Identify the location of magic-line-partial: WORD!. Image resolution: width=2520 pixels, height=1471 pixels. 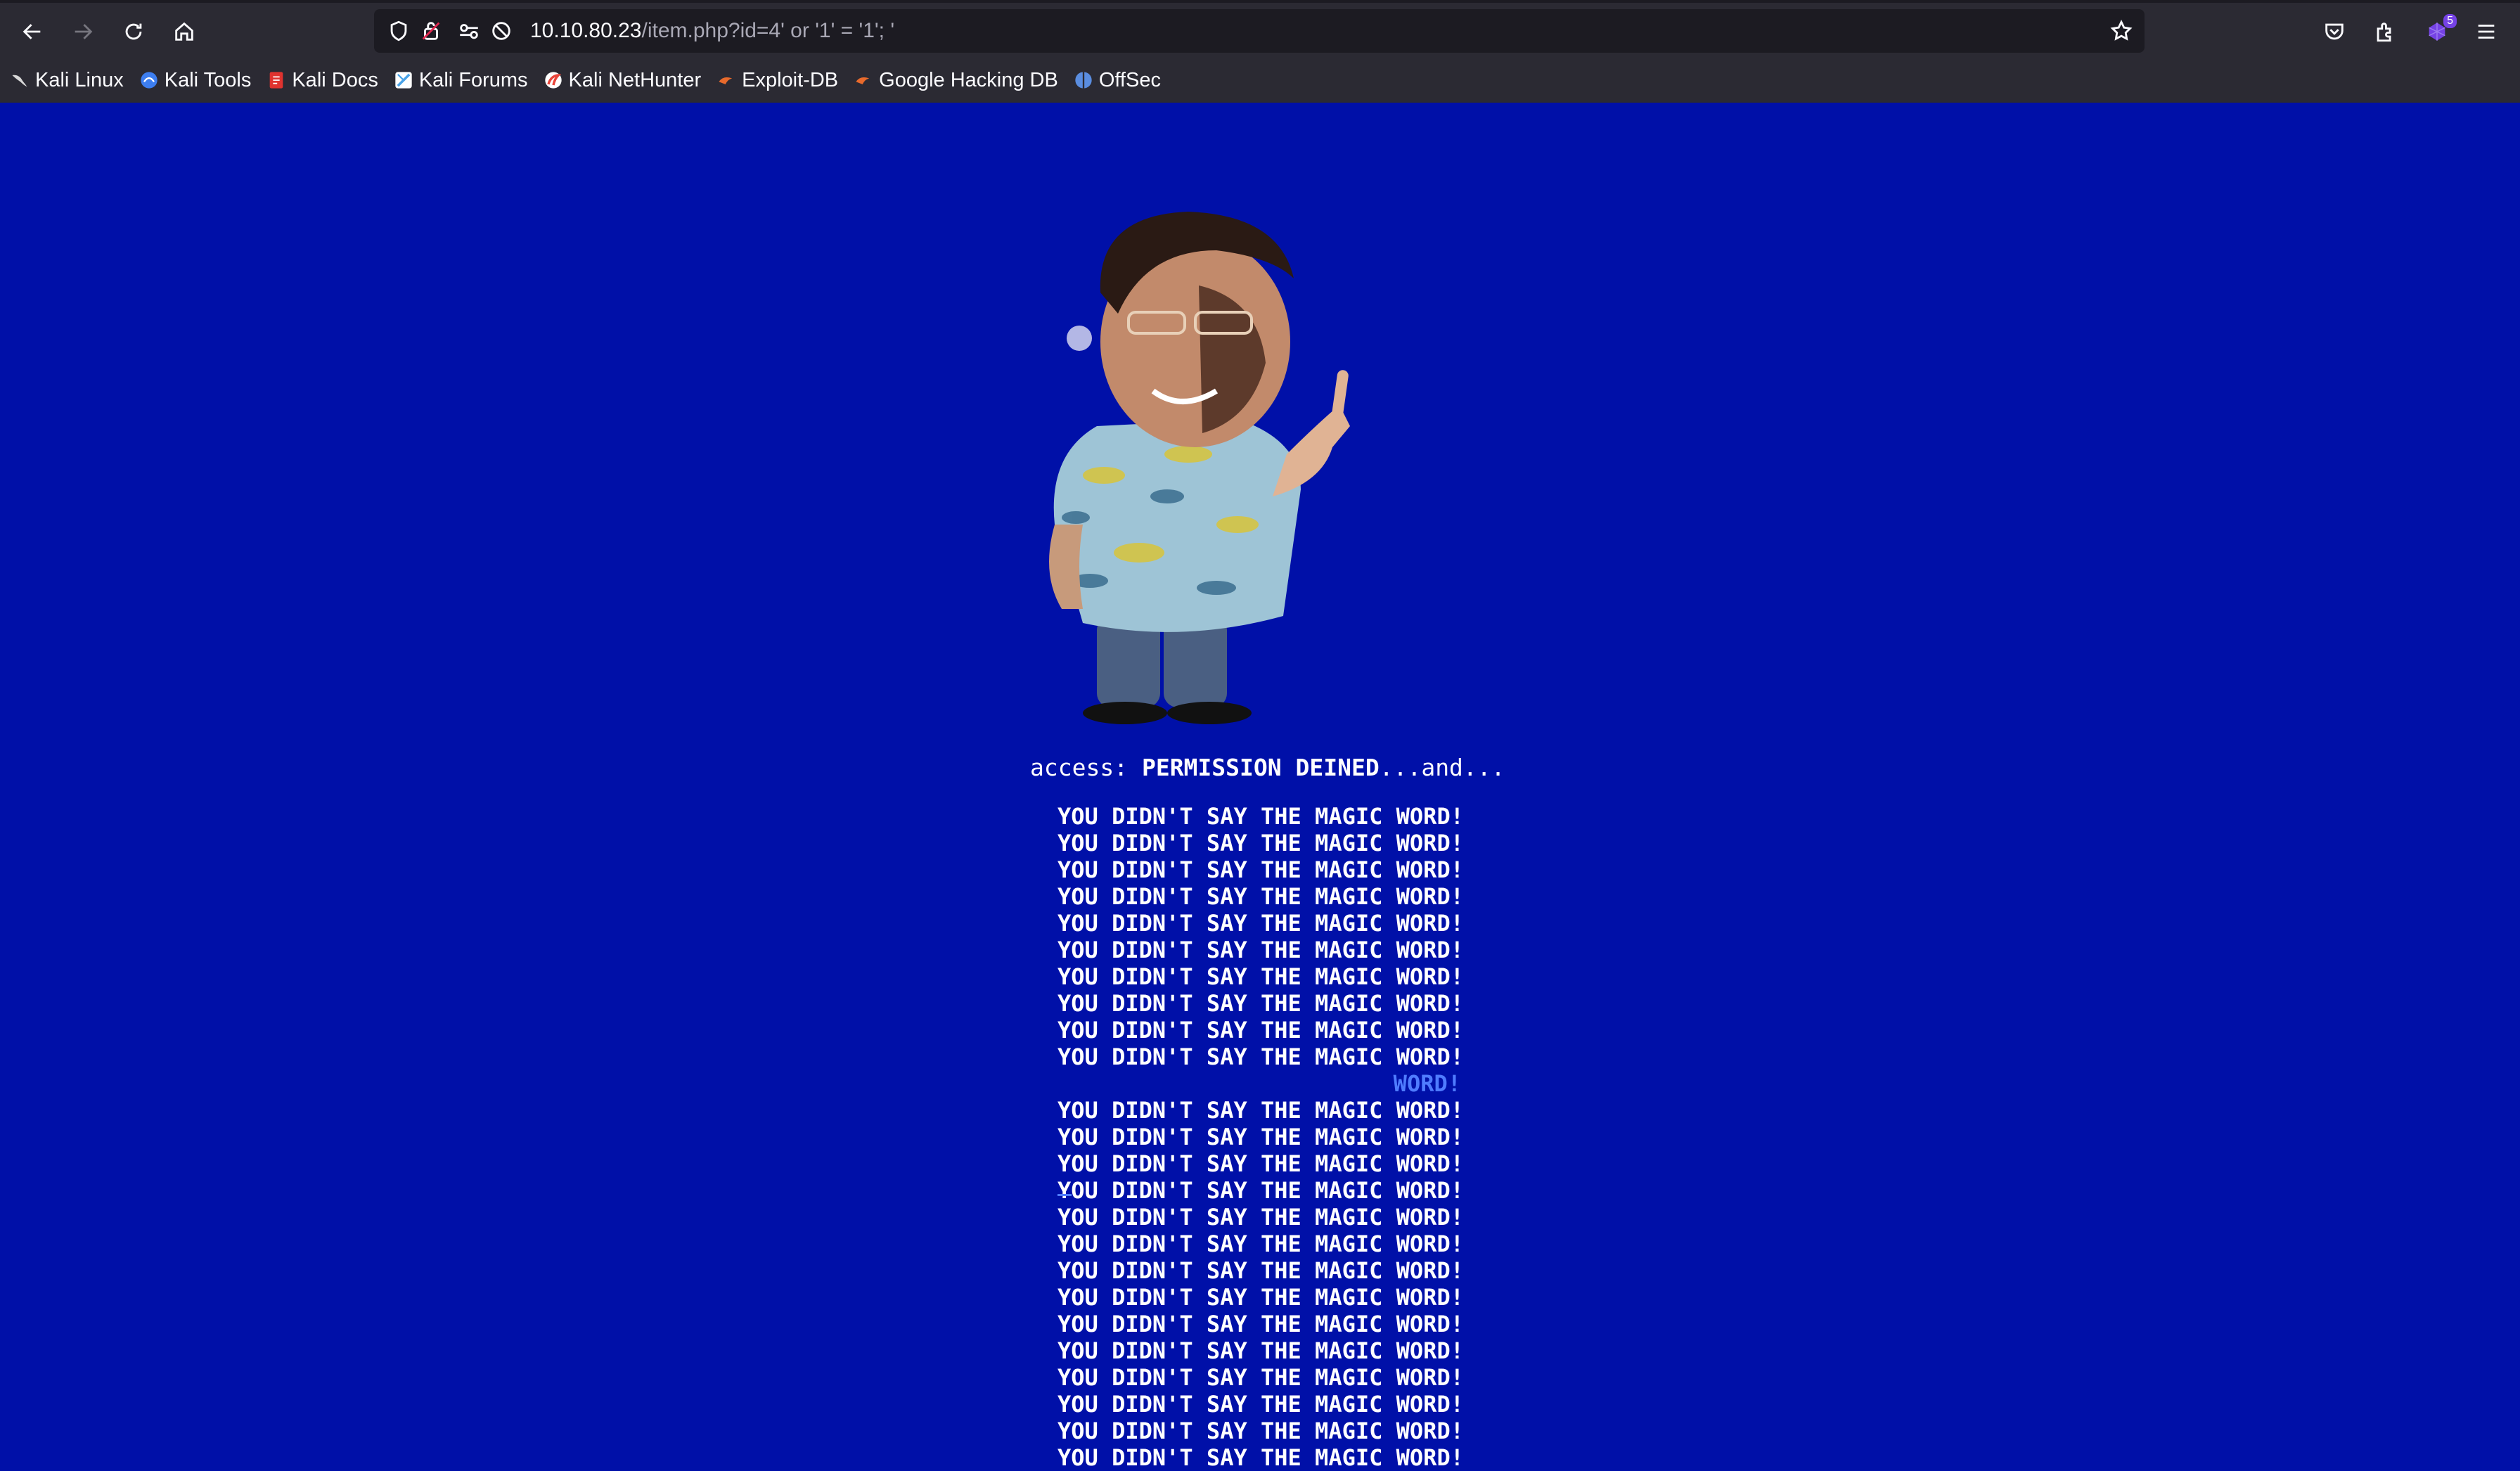
(1427, 1083).